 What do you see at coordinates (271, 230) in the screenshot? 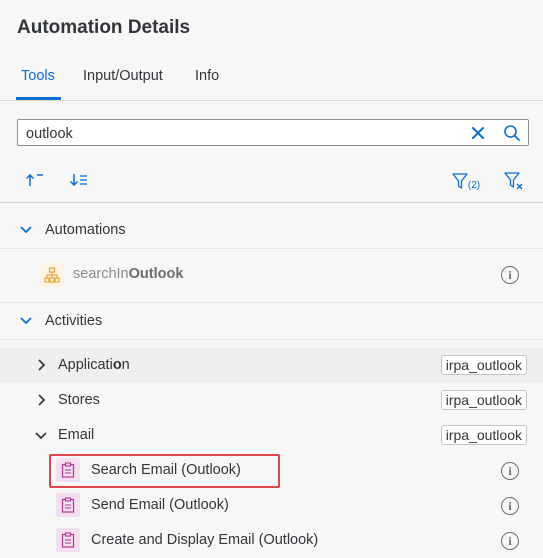
I see `section-automations: Automations` at bounding box center [271, 230].